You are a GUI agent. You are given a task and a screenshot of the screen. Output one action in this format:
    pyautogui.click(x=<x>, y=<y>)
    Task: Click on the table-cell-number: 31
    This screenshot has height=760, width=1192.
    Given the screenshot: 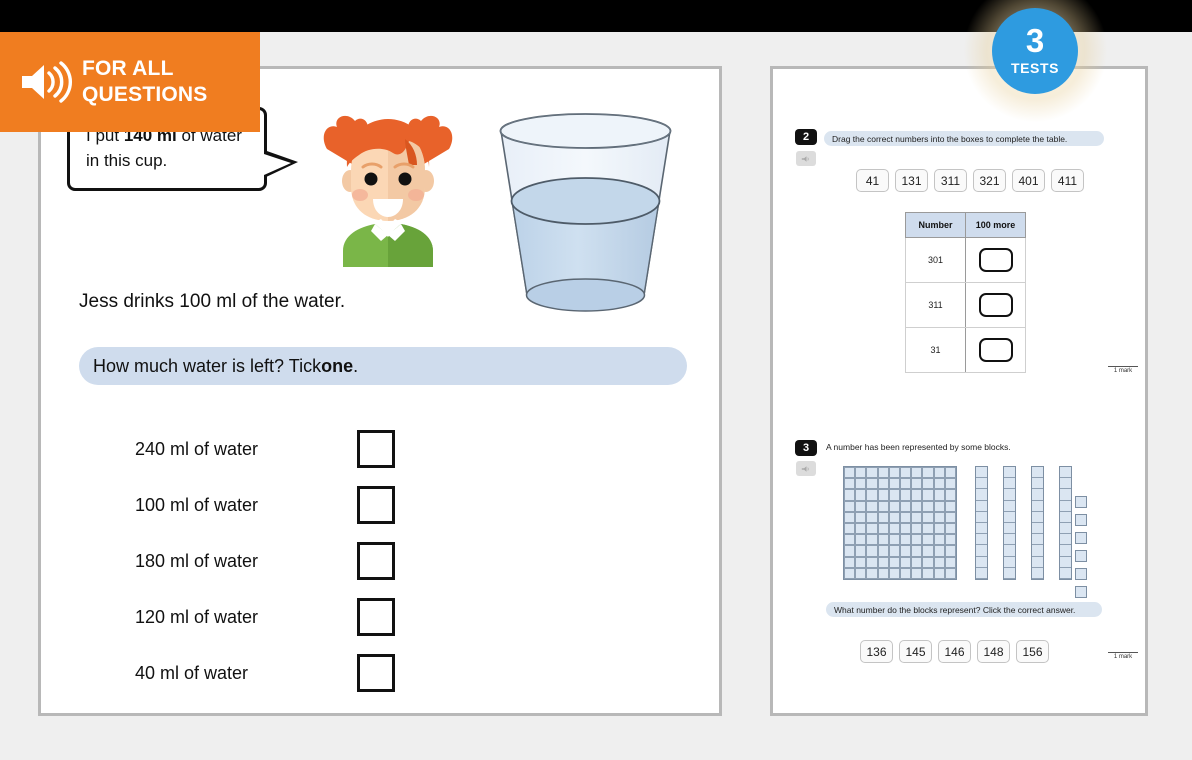 What is the action you would take?
    pyautogui.click(x=935, y=350)
    